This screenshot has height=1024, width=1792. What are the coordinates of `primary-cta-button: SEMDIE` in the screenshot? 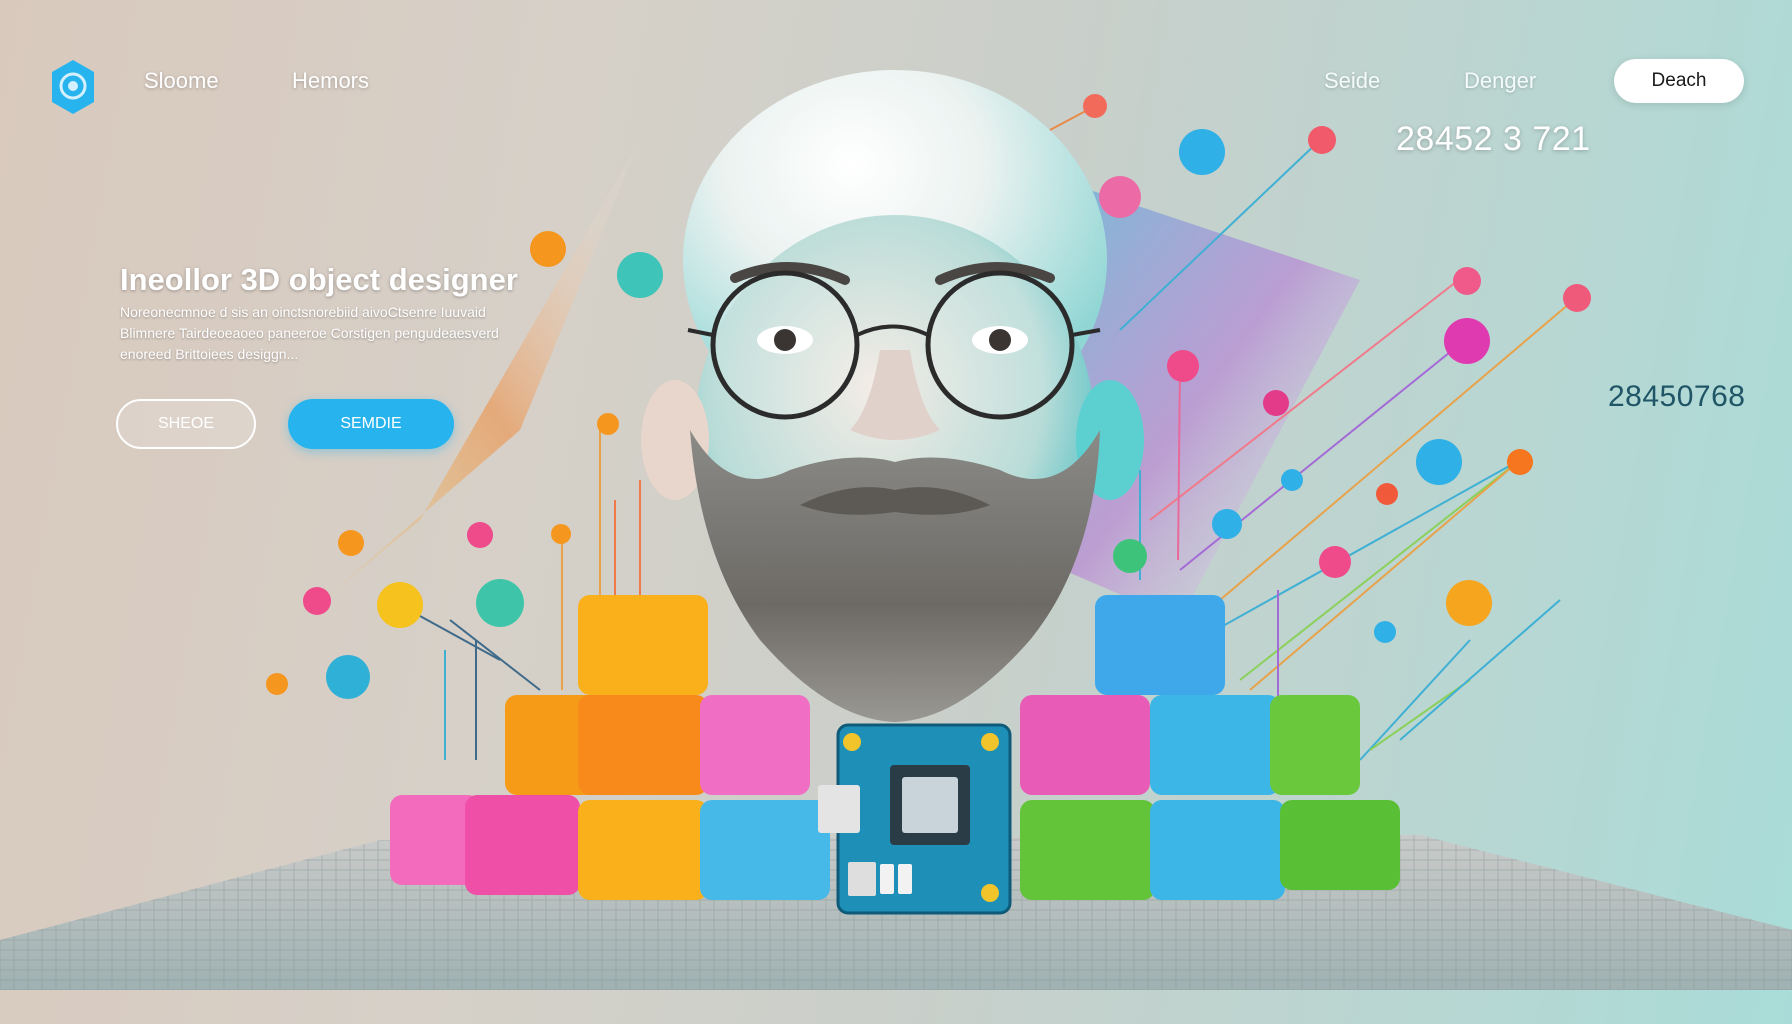 It's located at (371, 424).